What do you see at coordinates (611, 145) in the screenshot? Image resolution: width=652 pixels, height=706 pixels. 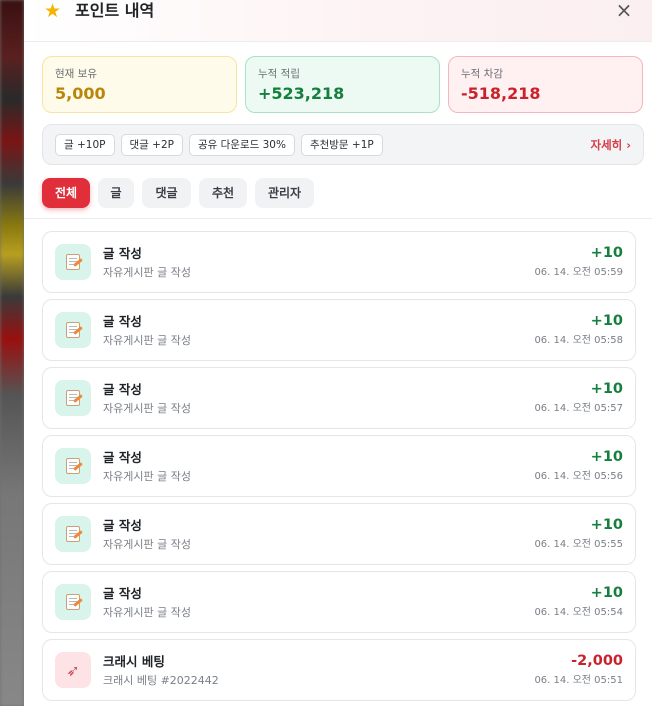 I see `details-link: 자세히 ›` at bounding box center [611, 145].